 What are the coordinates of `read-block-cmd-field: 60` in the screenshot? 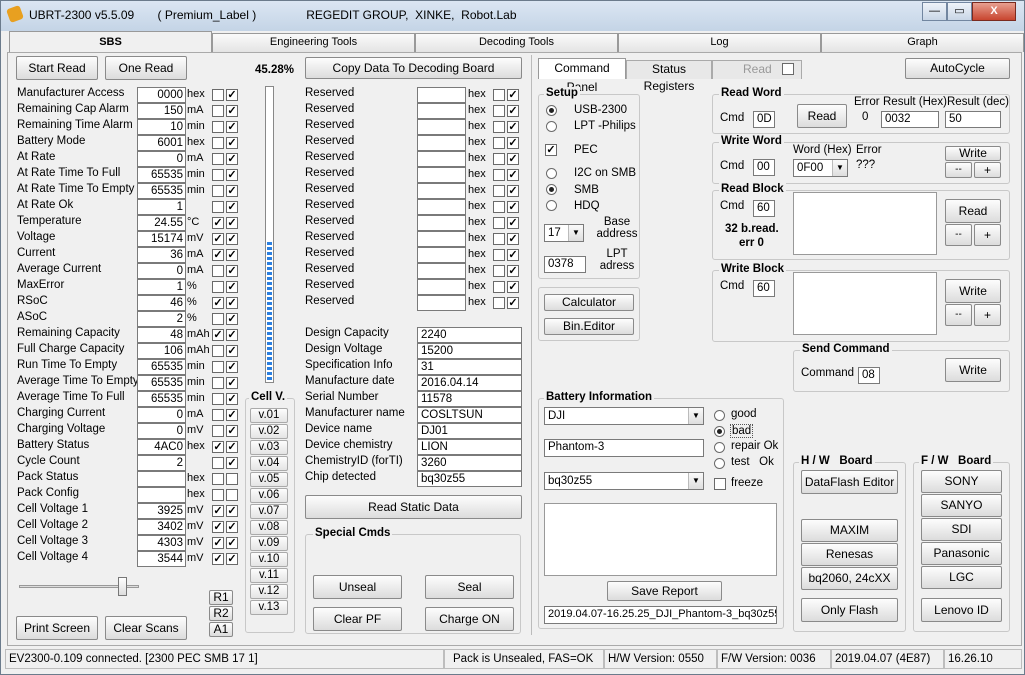 It's located at (764, 208).